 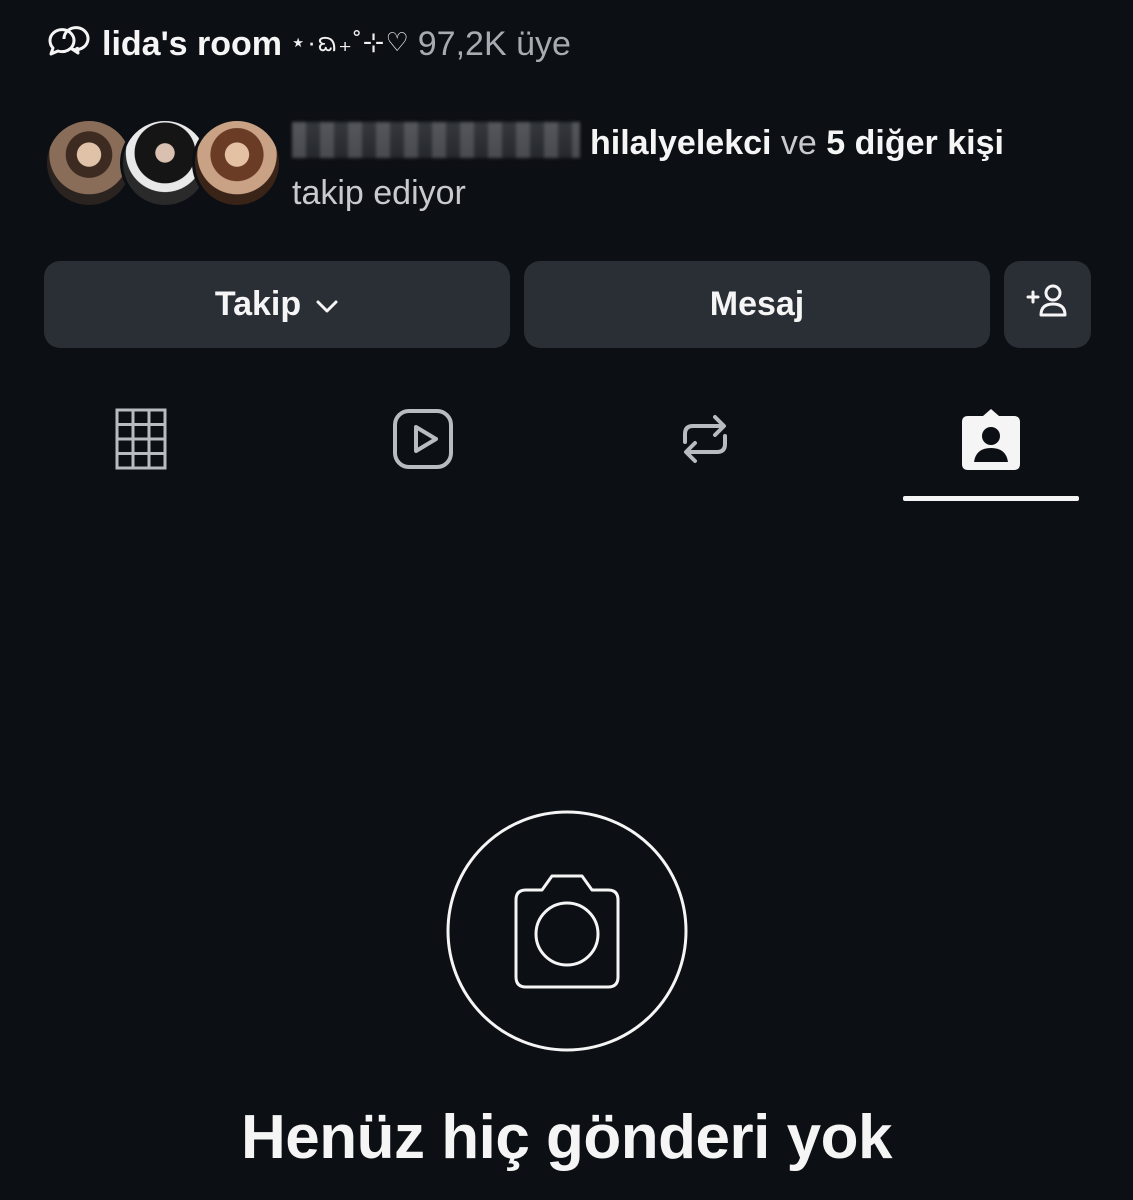 I want to click on channel-row: lida's room ⋆·ᨳ₊˚⊹♡ 97,2K üye, so click(x=307, y=44).